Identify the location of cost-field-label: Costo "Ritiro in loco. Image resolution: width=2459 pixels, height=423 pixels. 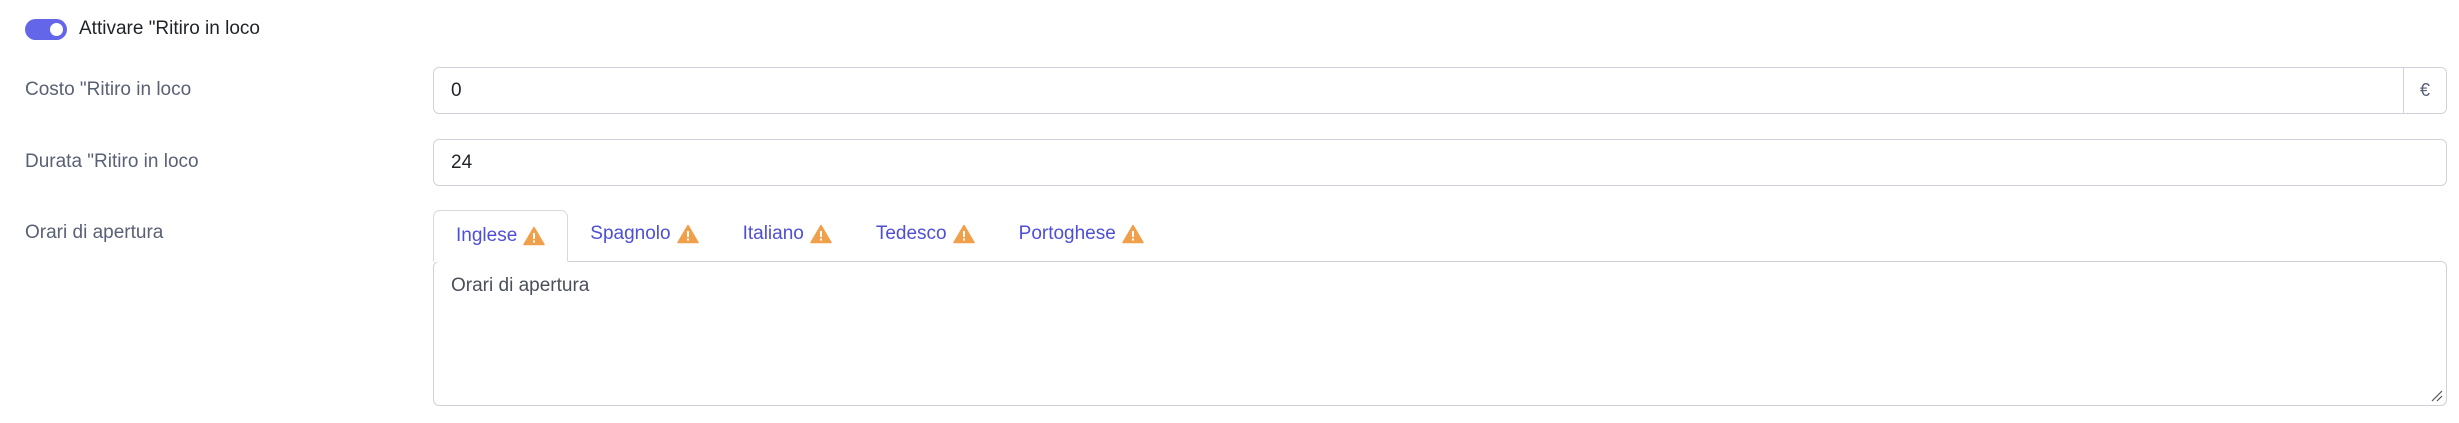
(108, 89).